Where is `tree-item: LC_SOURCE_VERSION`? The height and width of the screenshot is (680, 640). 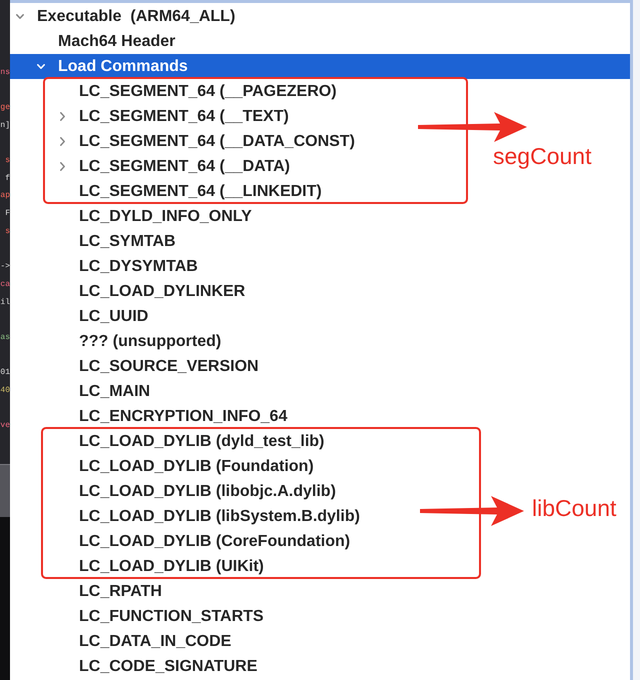
tree-item: LC_SOURCE_VERSION is located at coordinates (169, 366).